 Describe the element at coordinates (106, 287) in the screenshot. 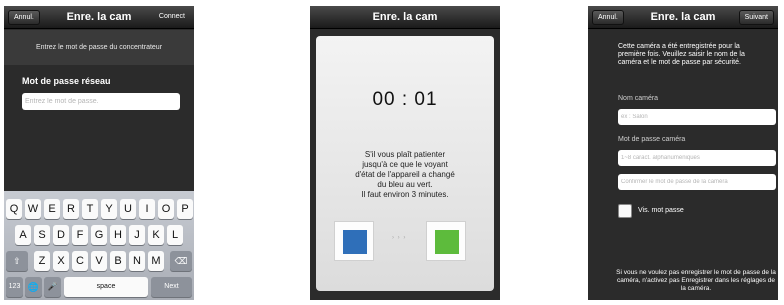

I see `space-key: space` at that location.